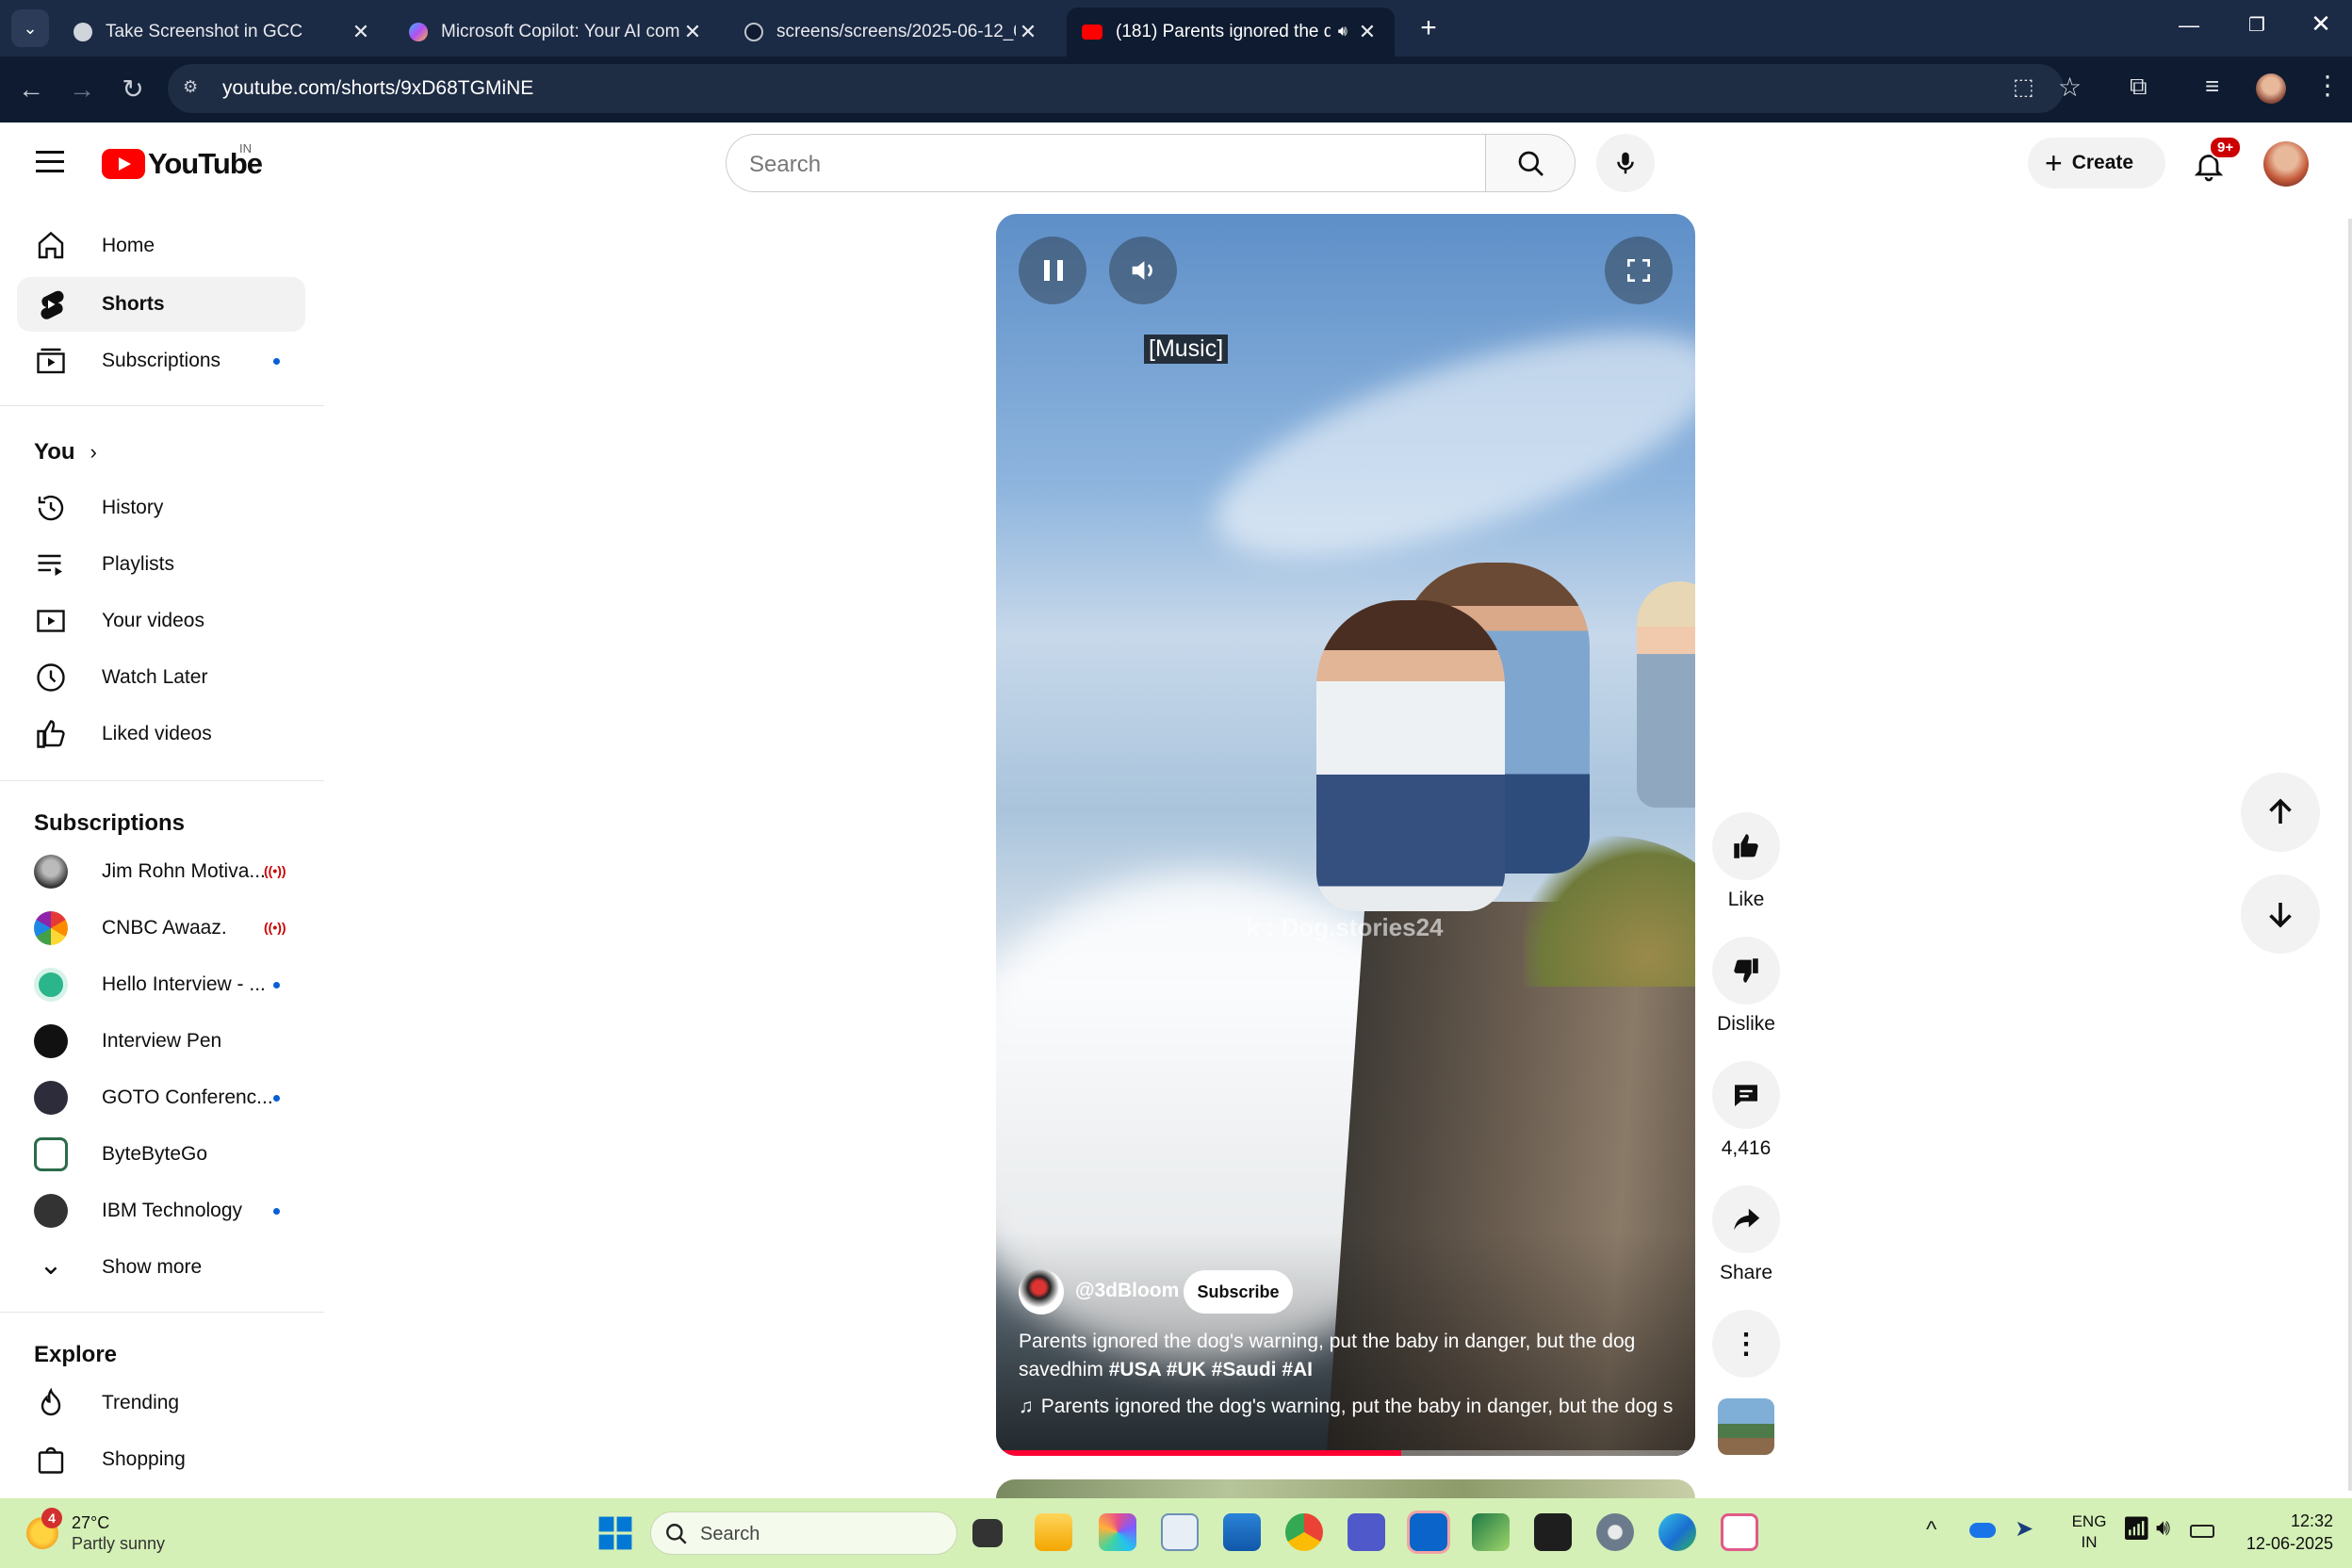 Image resolution: width=2352 pixels, height=1568 pixels. I want to click on task-view-icon, so click(987, 1533).